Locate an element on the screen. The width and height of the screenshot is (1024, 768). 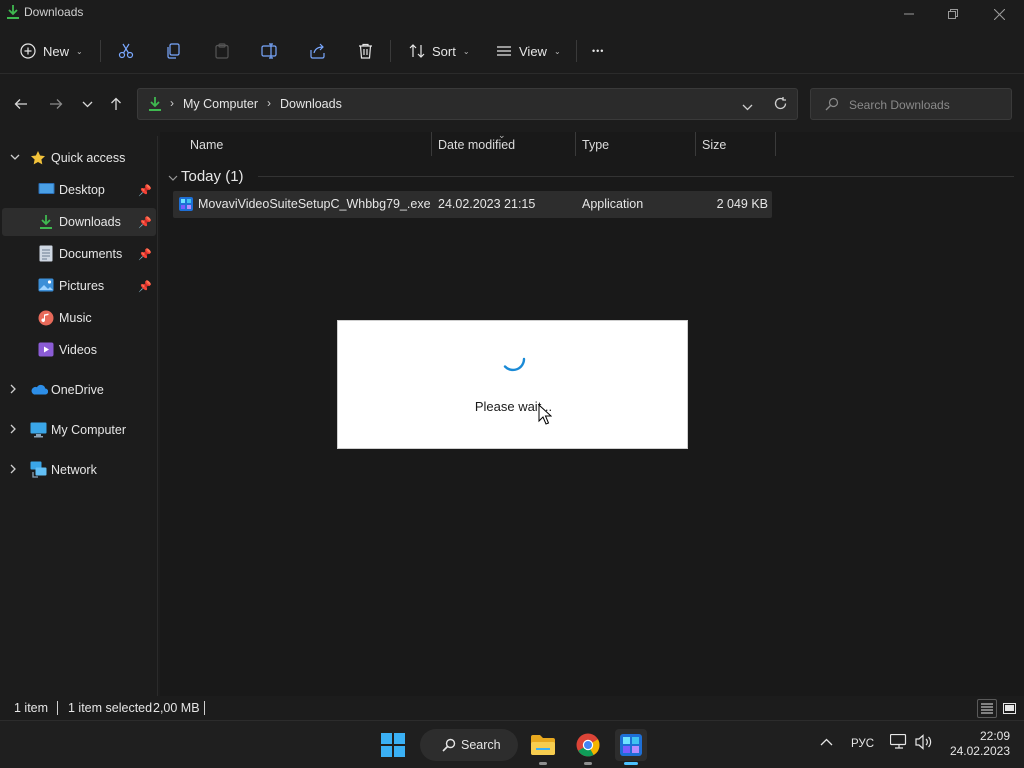
group-label: Today (1) is located at coordinates (212, 176).